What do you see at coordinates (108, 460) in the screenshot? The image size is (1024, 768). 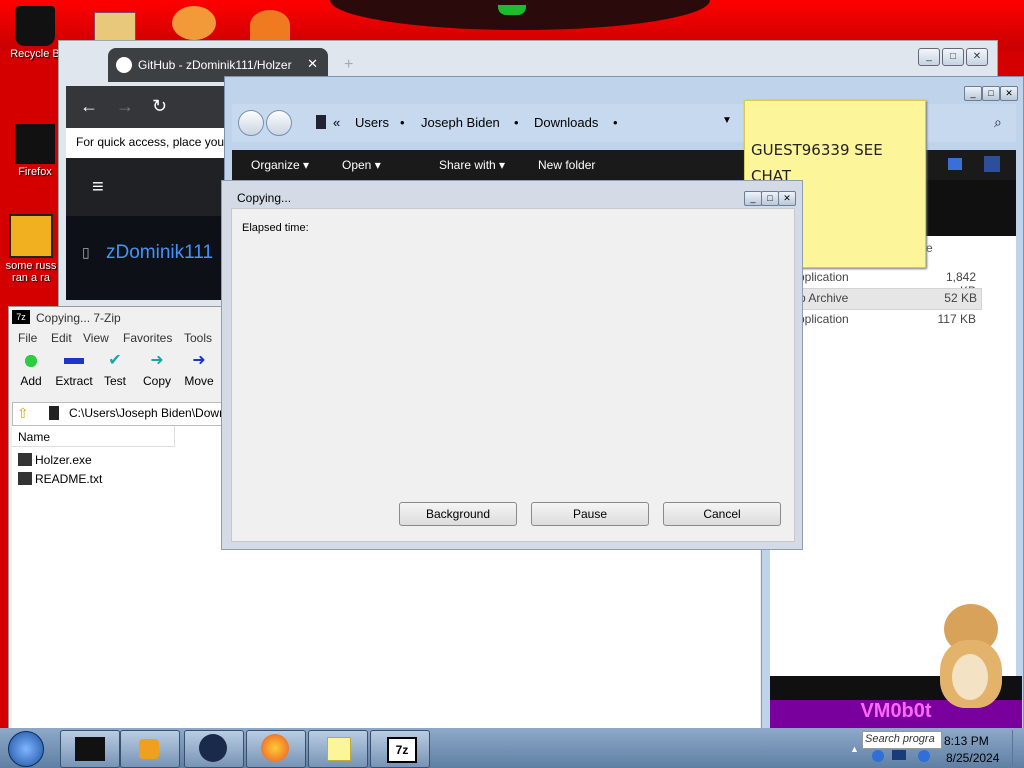 I see `table-row: Holzer.exe` at bounding box center [108, 460].